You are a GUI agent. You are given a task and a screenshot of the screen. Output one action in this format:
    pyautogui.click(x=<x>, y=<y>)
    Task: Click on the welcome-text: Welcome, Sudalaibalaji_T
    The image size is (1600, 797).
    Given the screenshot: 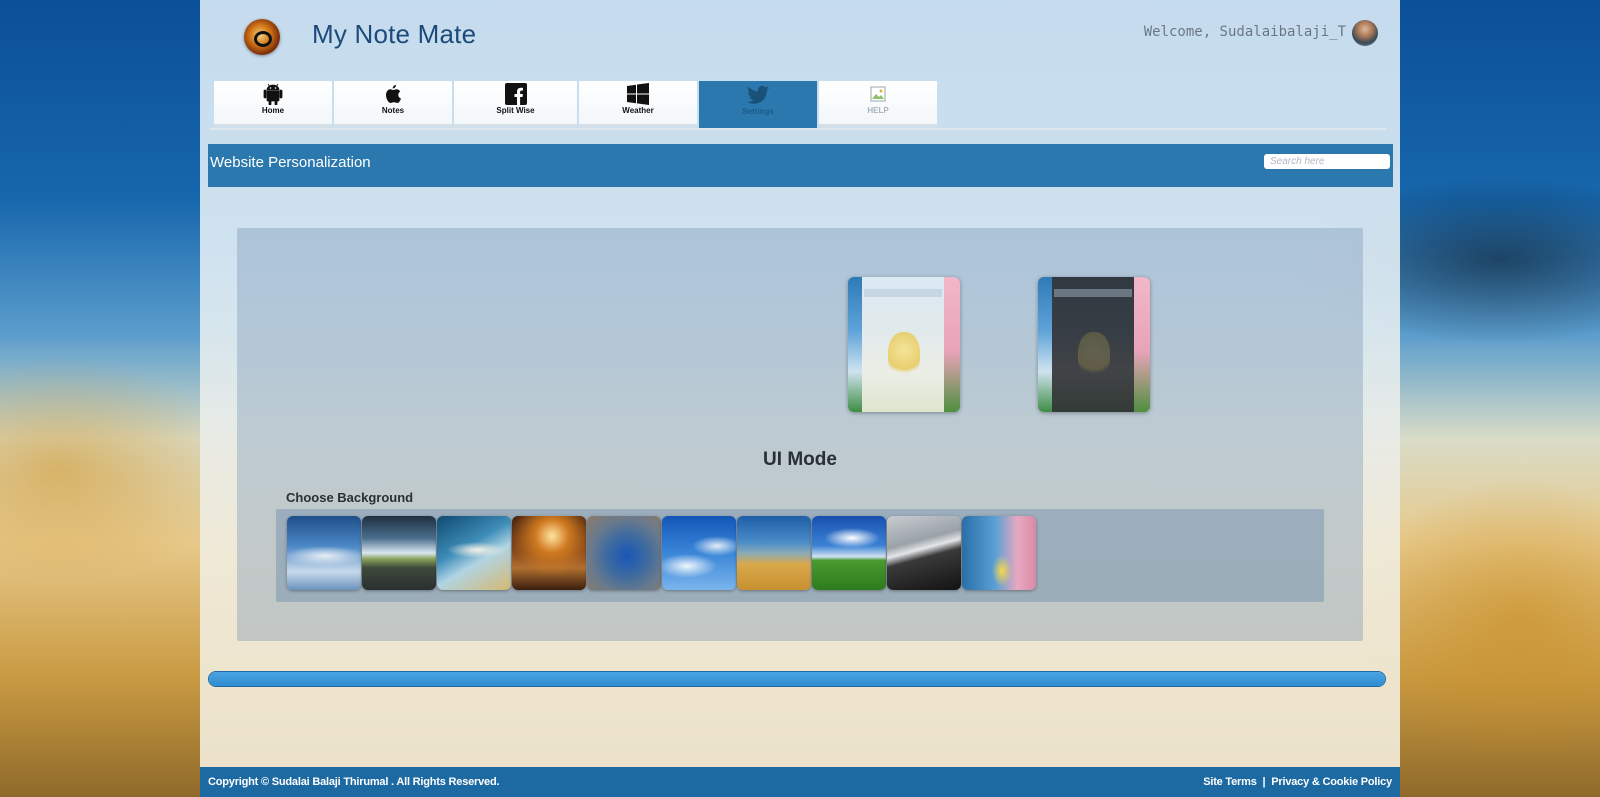 What is the action you would take?
    pyautogui.click(x=1244, y=32)
    